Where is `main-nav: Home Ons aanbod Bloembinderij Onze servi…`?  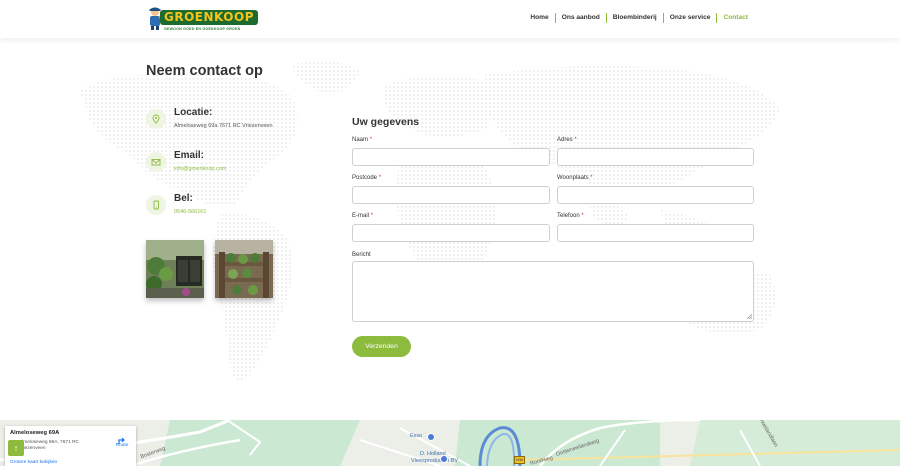
main-nav: Home Ons aanbod Bloembinderij Onze servi… is located at coordinates (639, 18).